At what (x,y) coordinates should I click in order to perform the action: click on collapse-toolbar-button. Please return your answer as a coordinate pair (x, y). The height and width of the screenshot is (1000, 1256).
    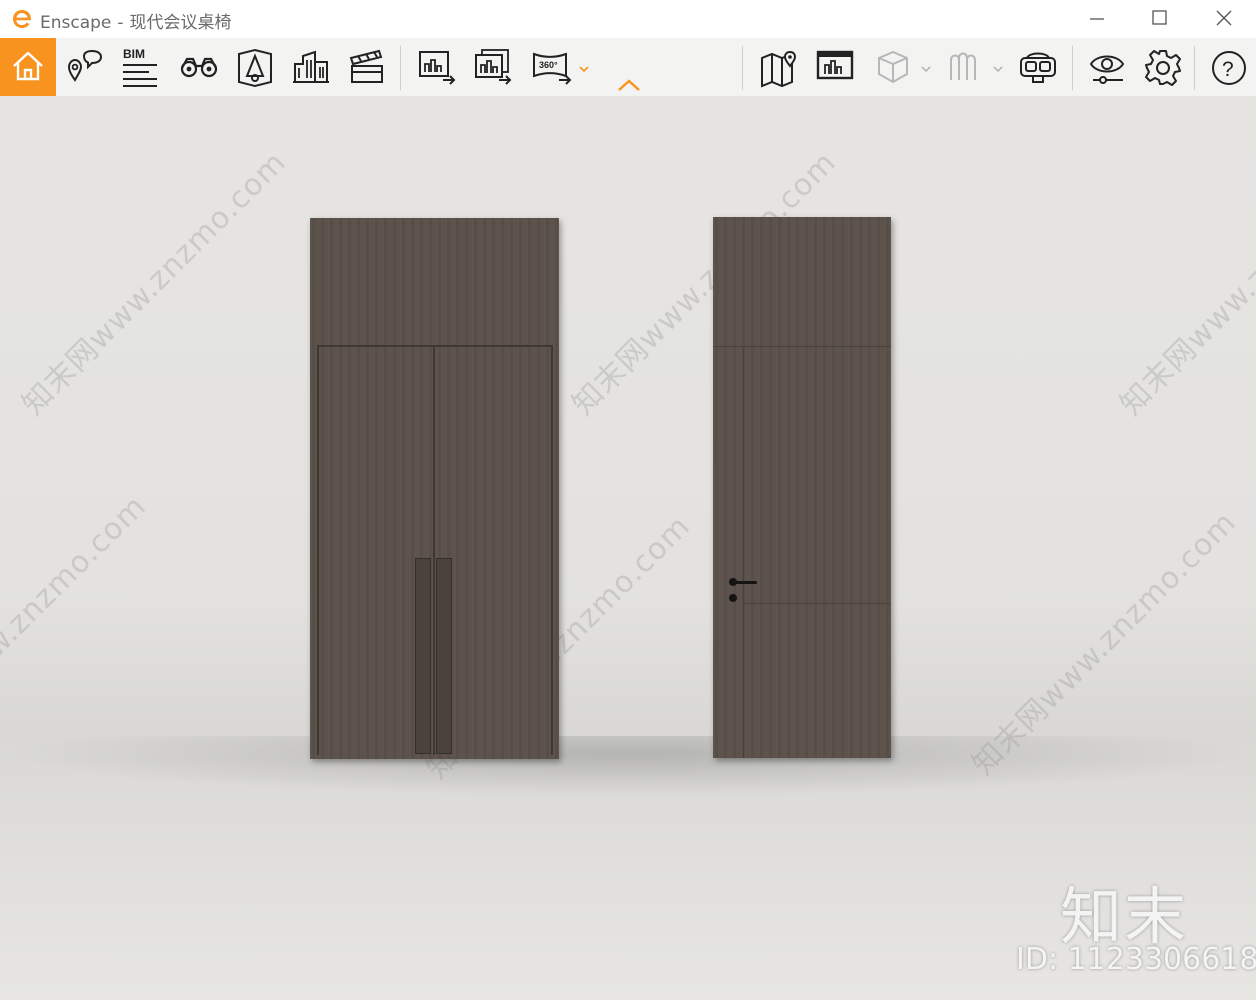
    Looking at the image, I should click on (629, 85).